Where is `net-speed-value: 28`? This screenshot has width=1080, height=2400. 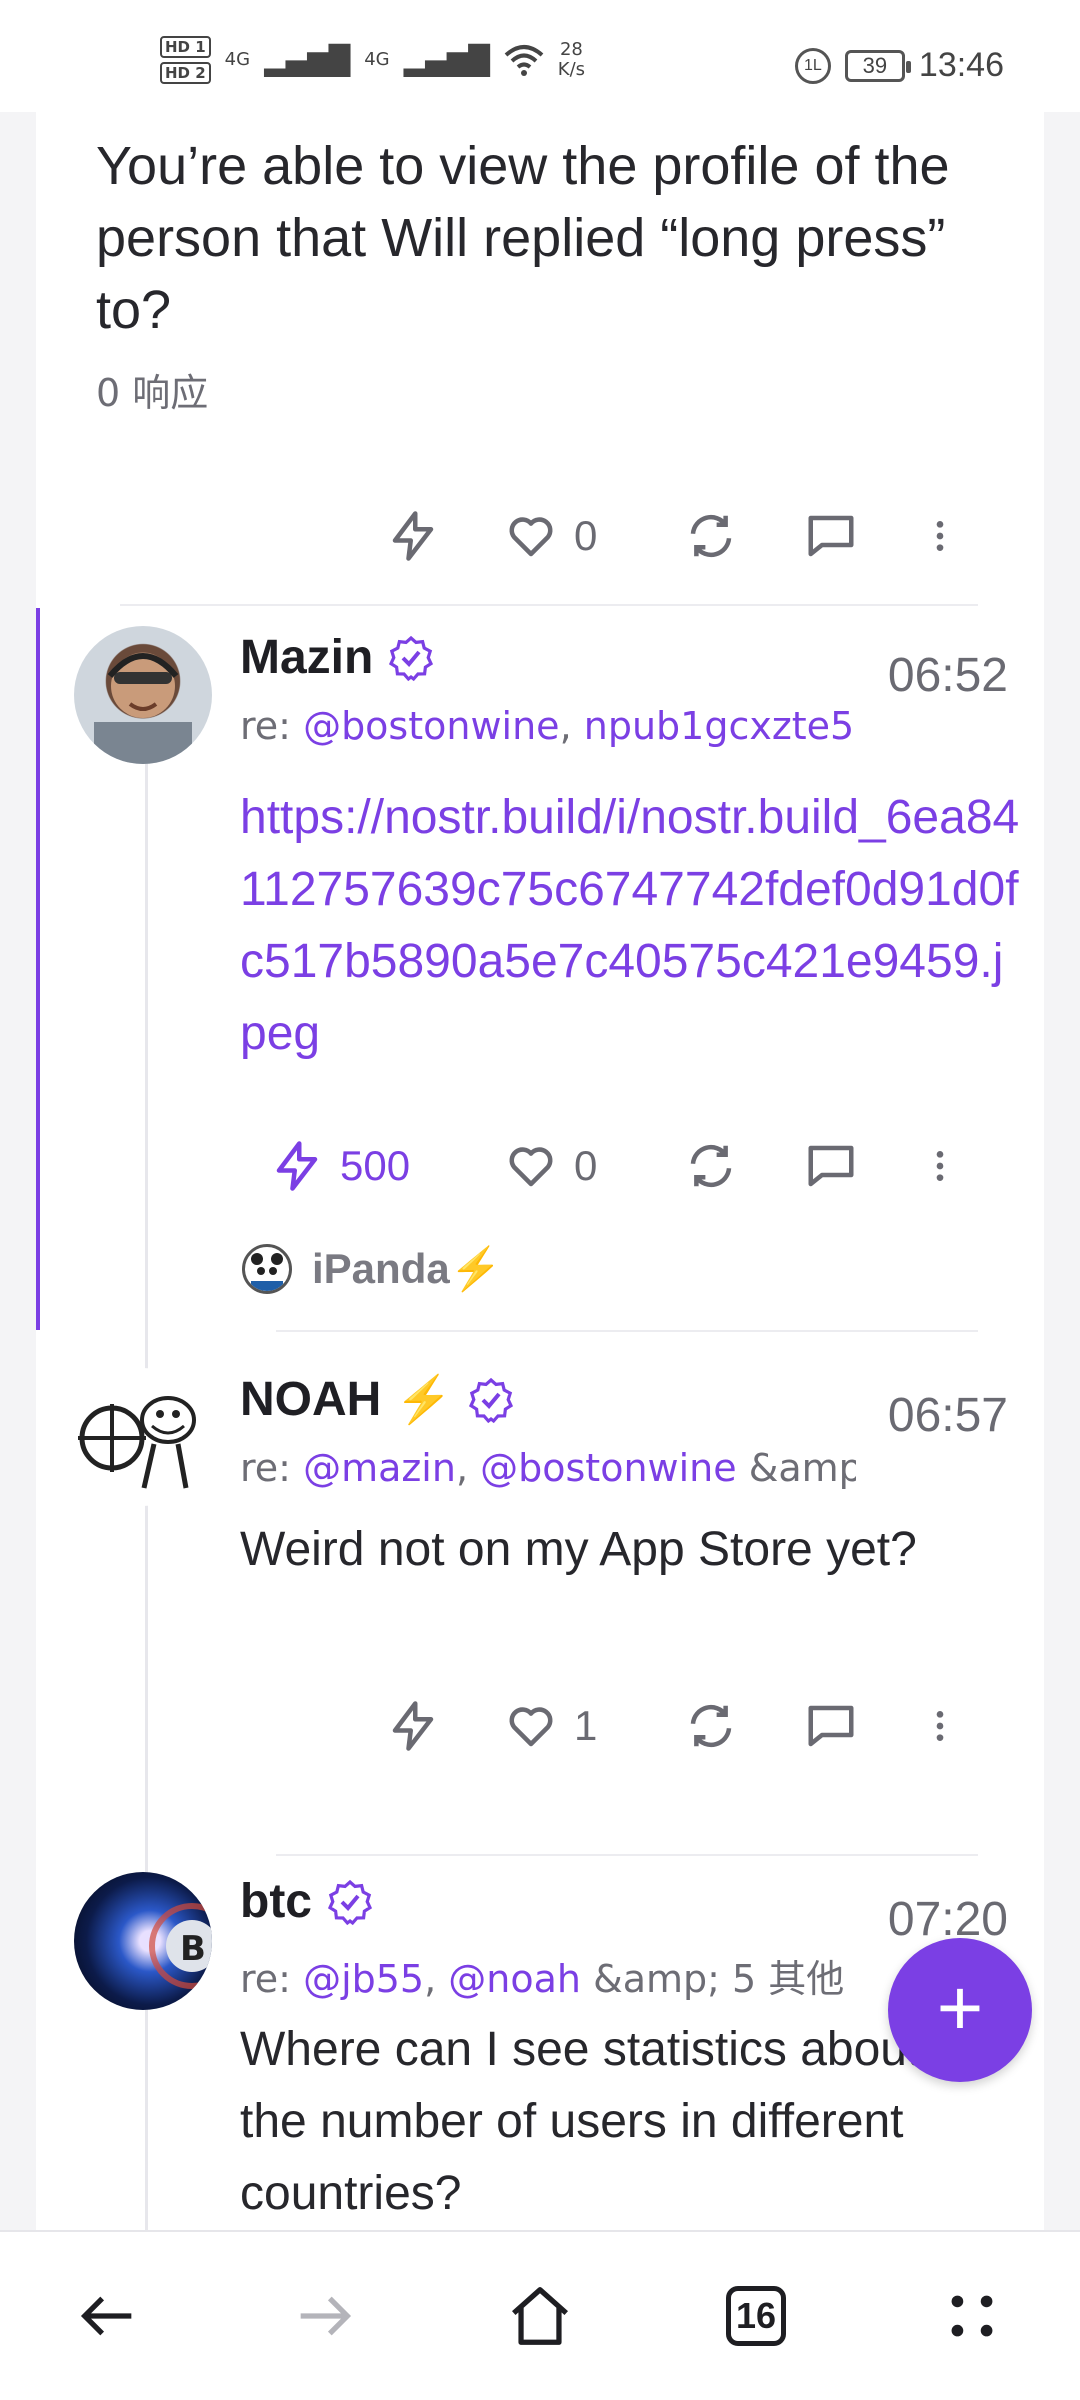
net-speed-value: 28 is located at coordinates (571, 49).